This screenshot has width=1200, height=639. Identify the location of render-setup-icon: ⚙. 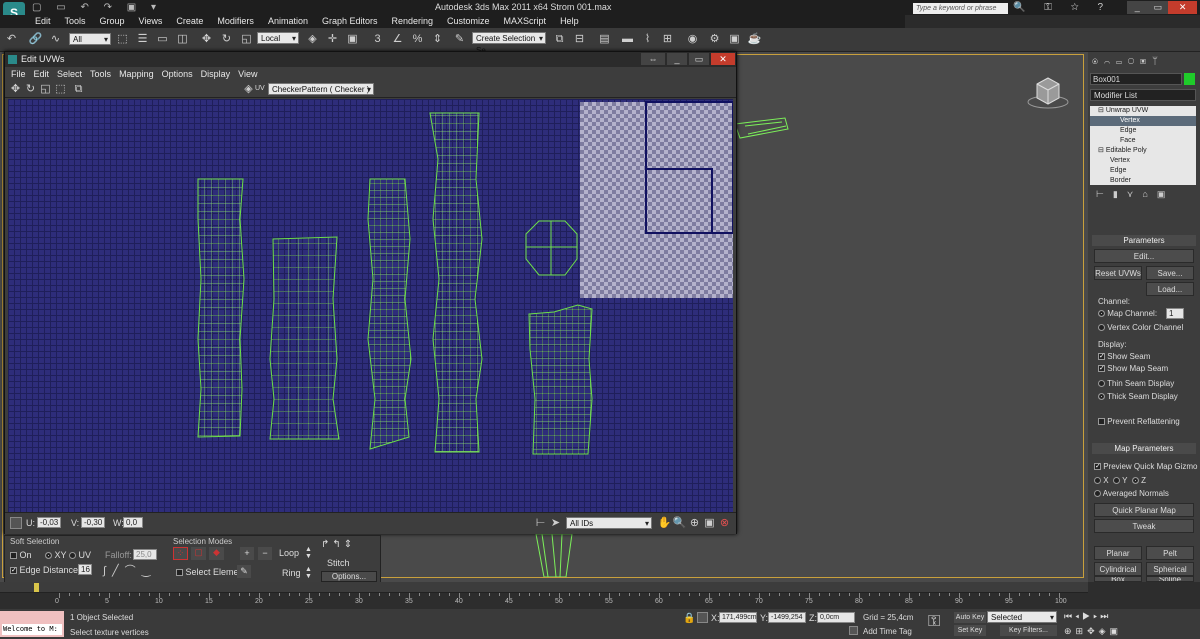
(714, 39).